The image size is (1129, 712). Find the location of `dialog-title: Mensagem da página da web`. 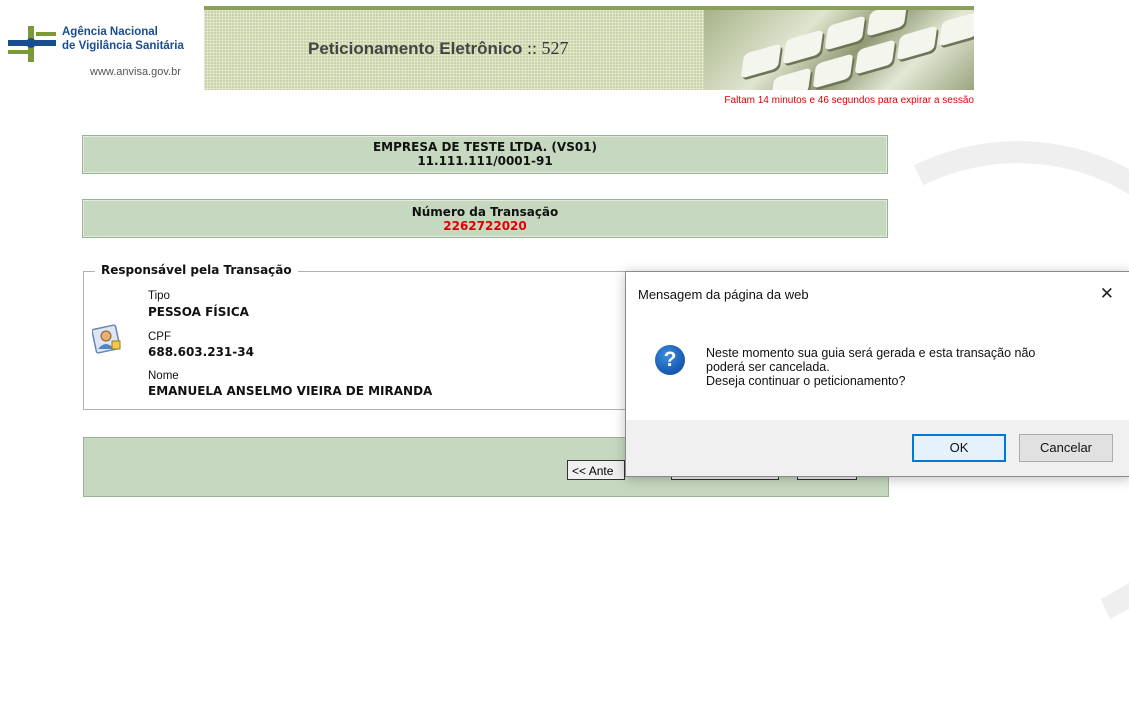

dialog-title: Mensagem da página da web is located at coordinates (723, 294).